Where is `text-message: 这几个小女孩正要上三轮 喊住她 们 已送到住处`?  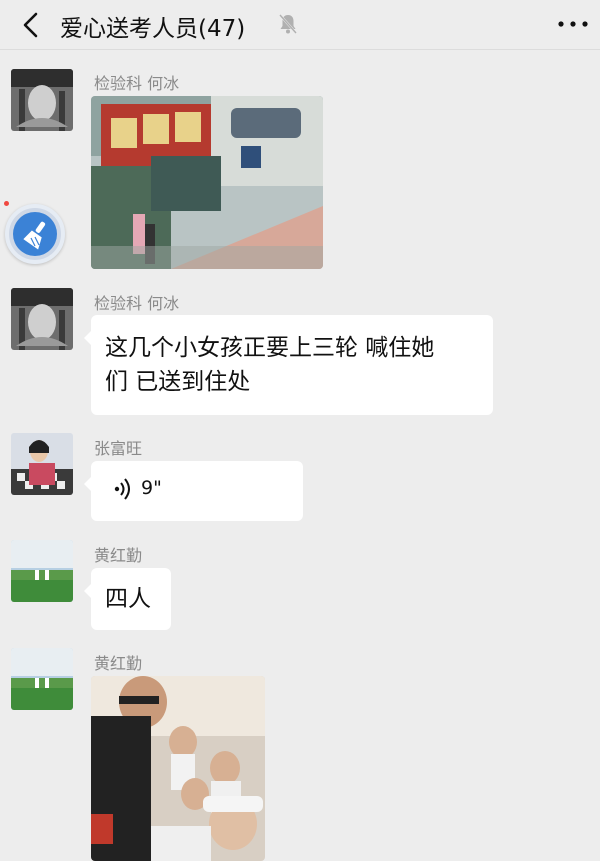
text-message: 这几个小女孩正要上三轮 喊住她 们 已送到住处 is located at coordinates (288, 365).